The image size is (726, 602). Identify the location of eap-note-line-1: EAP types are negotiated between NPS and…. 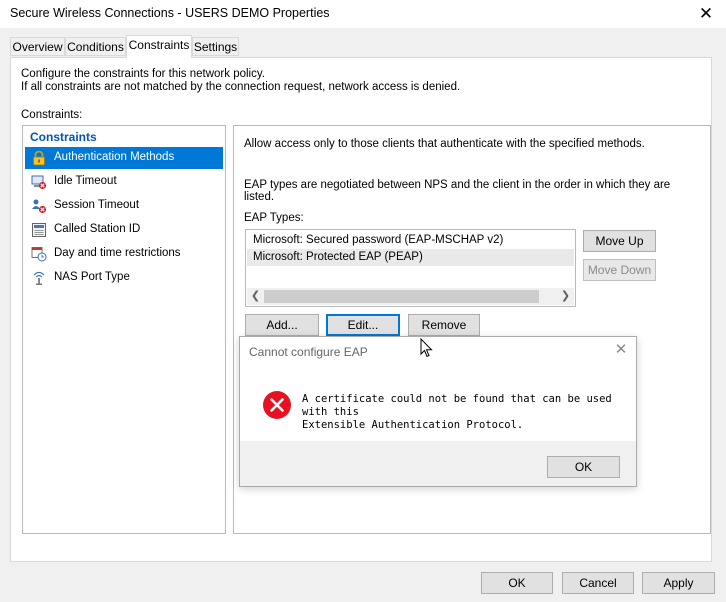
(457, 185).